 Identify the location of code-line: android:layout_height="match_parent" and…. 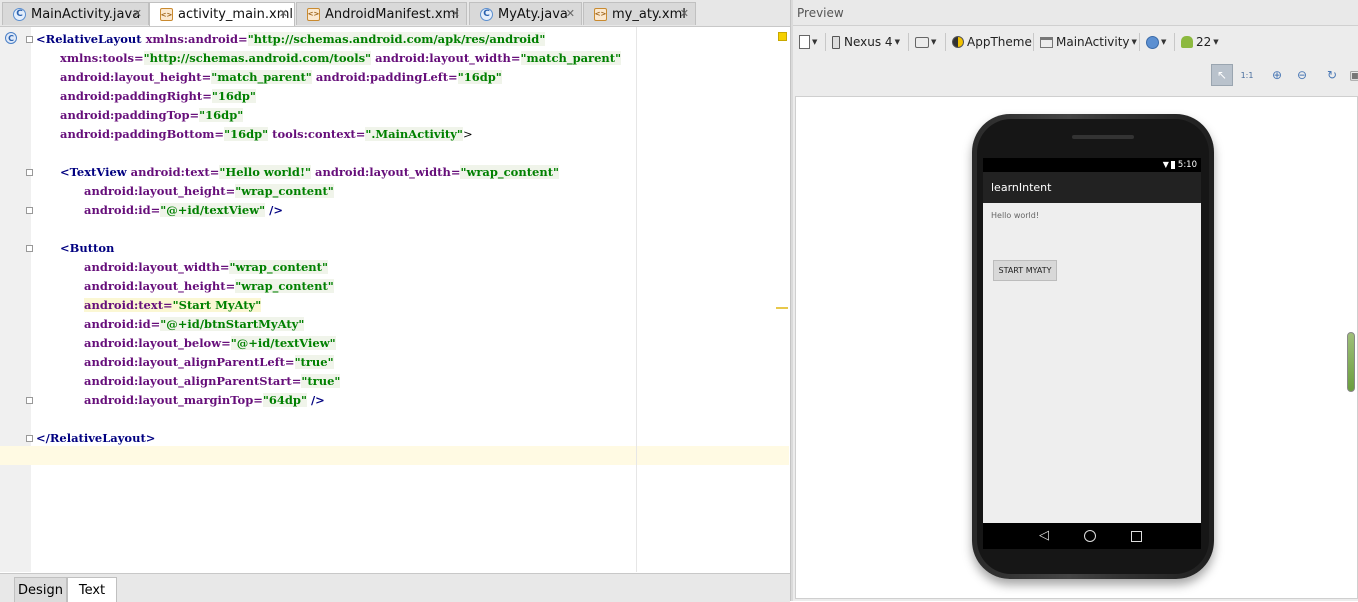
(281, 77).